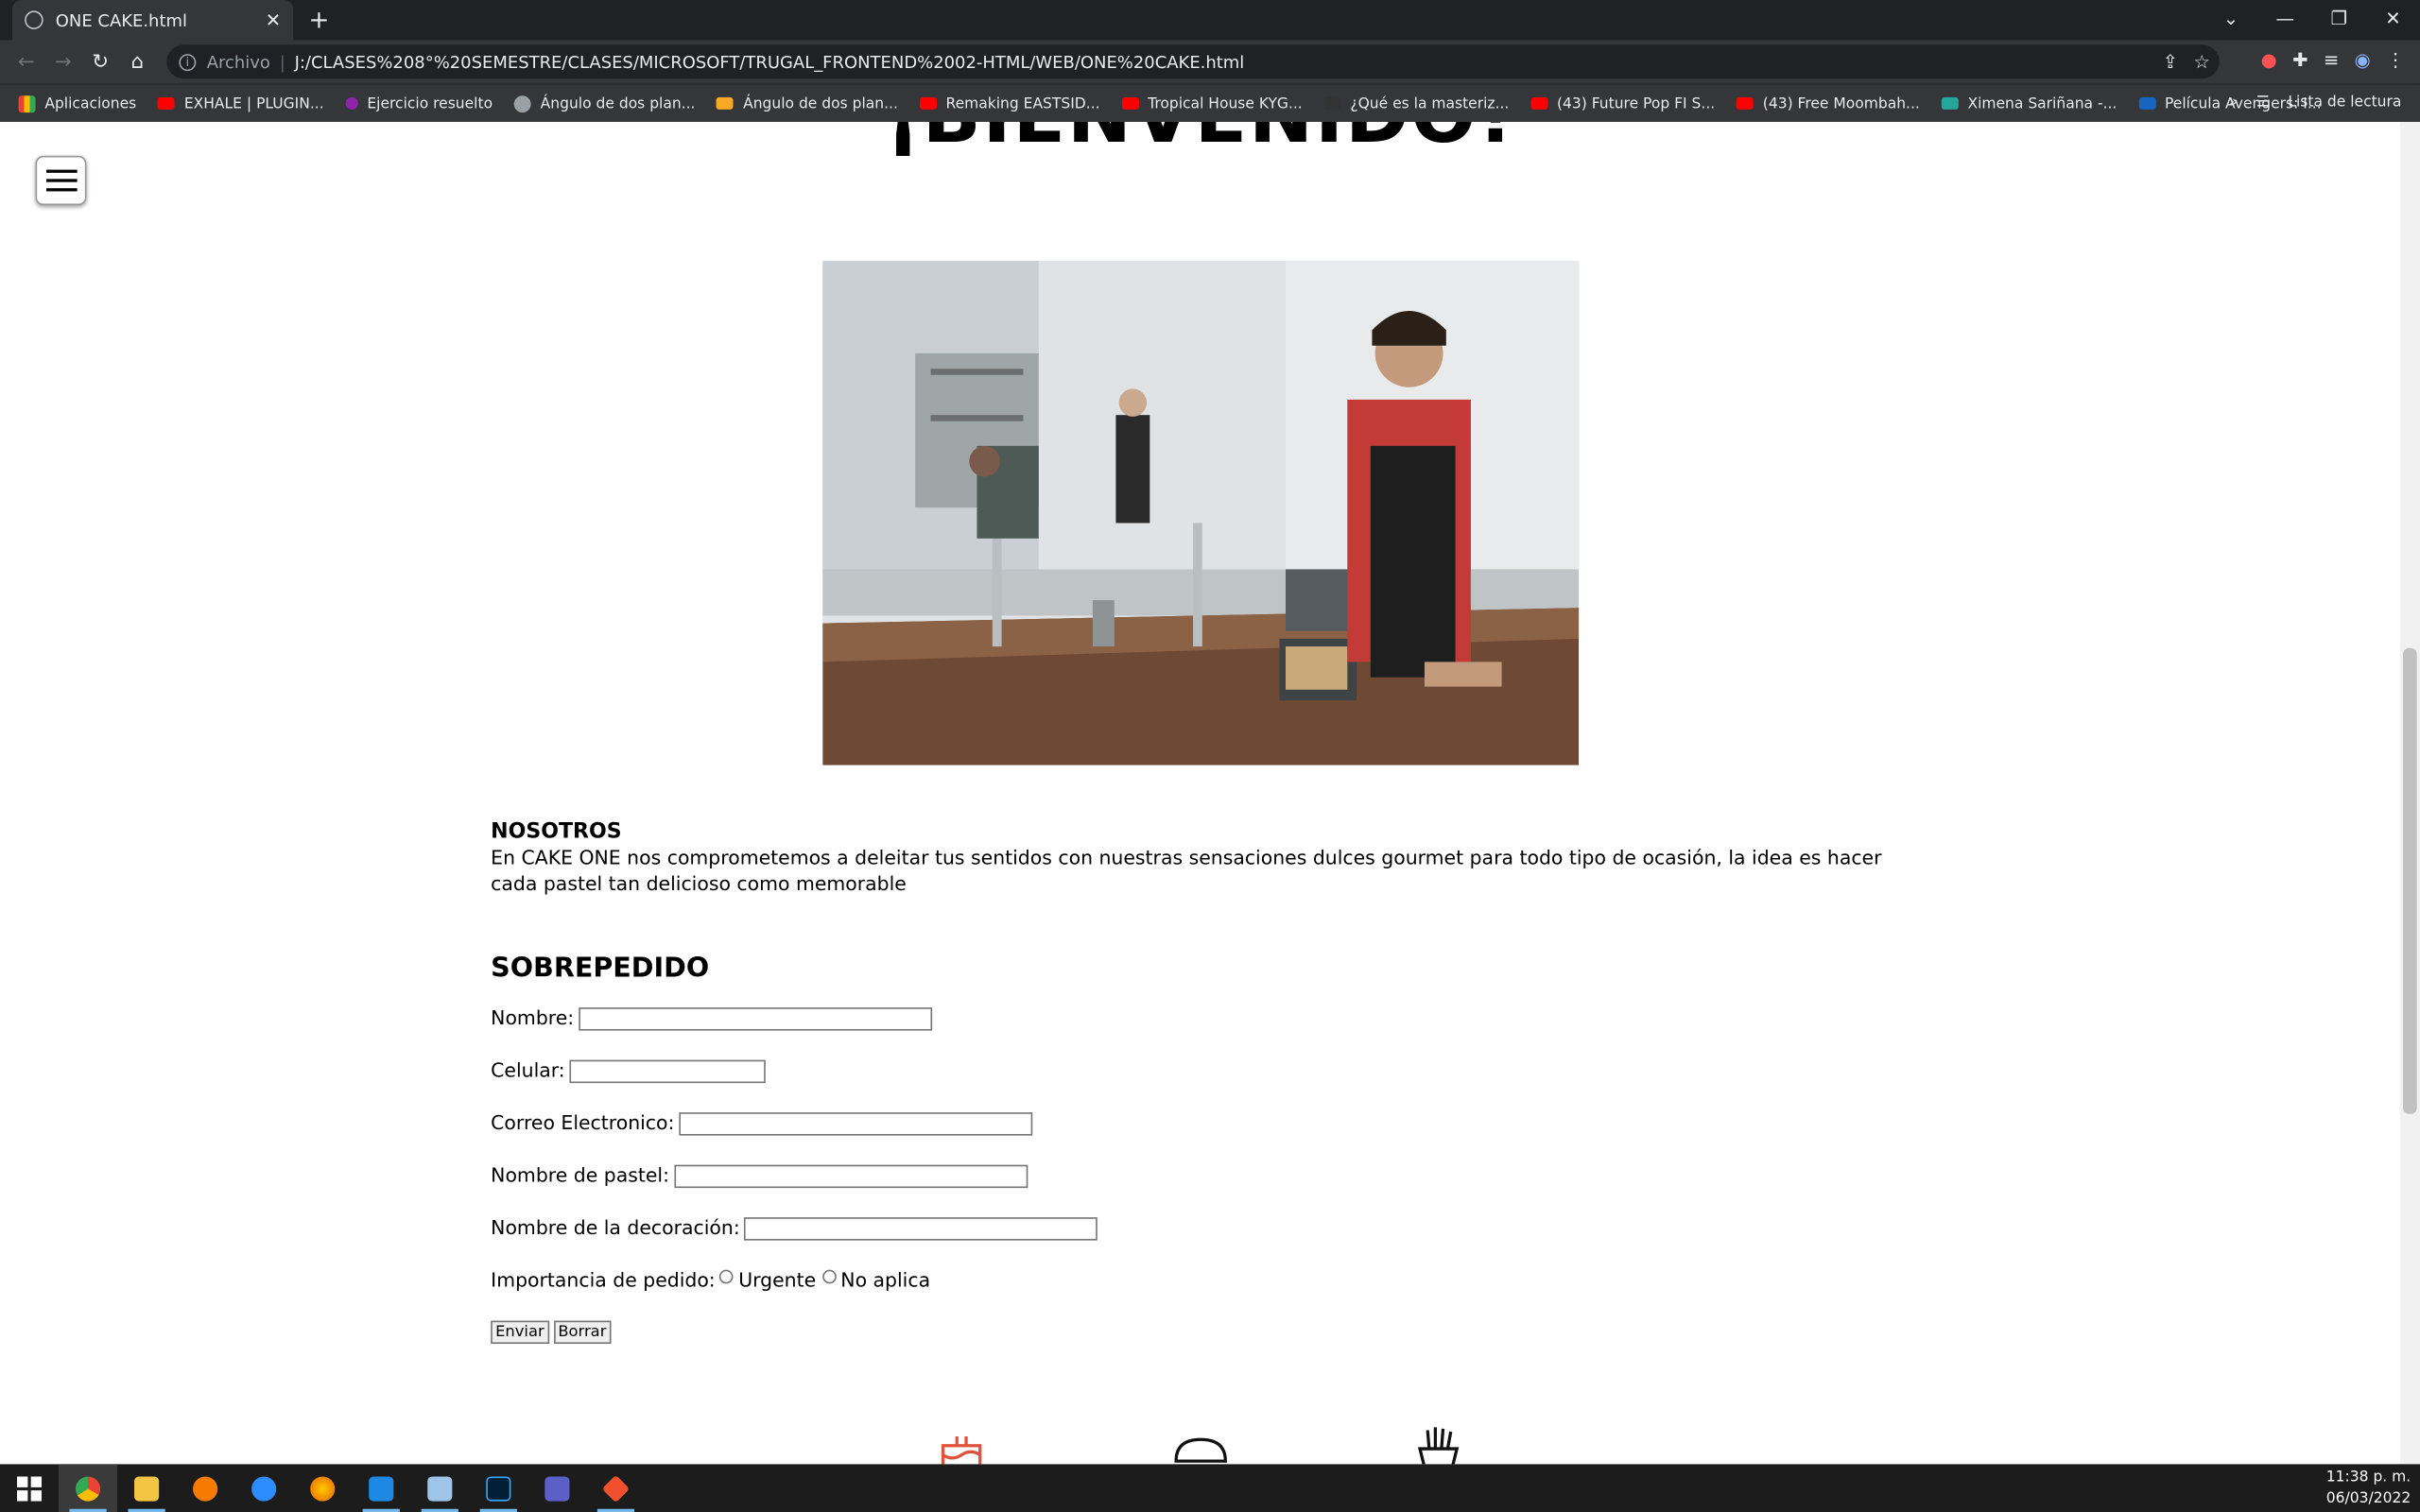 Image resolution: width=2420 pixels, height=1512 pixels. I want to click on new-tab-button: +, so click(319, 19).